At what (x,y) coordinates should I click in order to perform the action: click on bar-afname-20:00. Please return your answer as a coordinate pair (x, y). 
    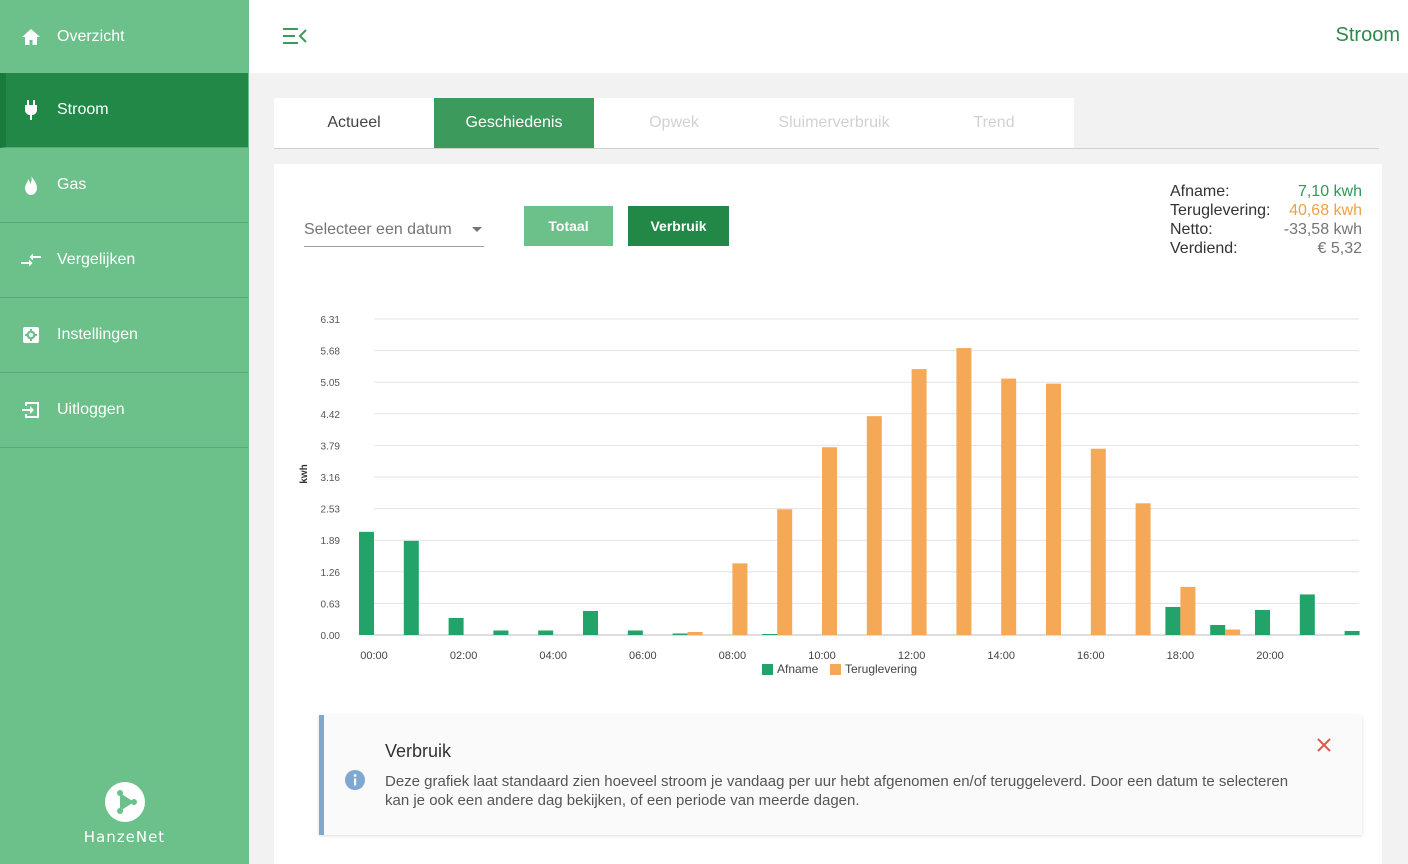
    Looking at the image, I should click on (1262, 622).